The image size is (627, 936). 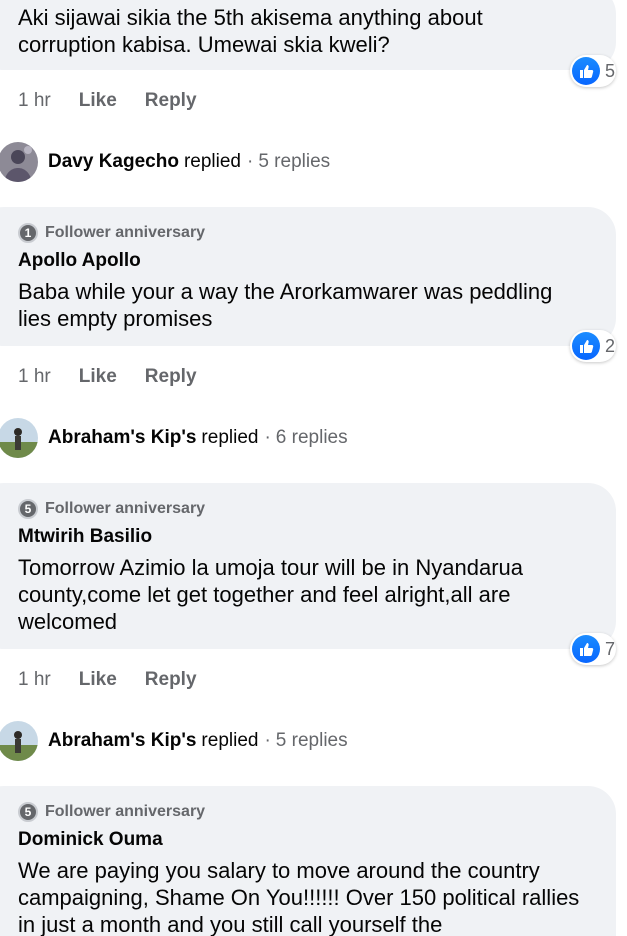 I want to click on follower-badge: 1 Follower anniversary, so click(x=305, y=233).